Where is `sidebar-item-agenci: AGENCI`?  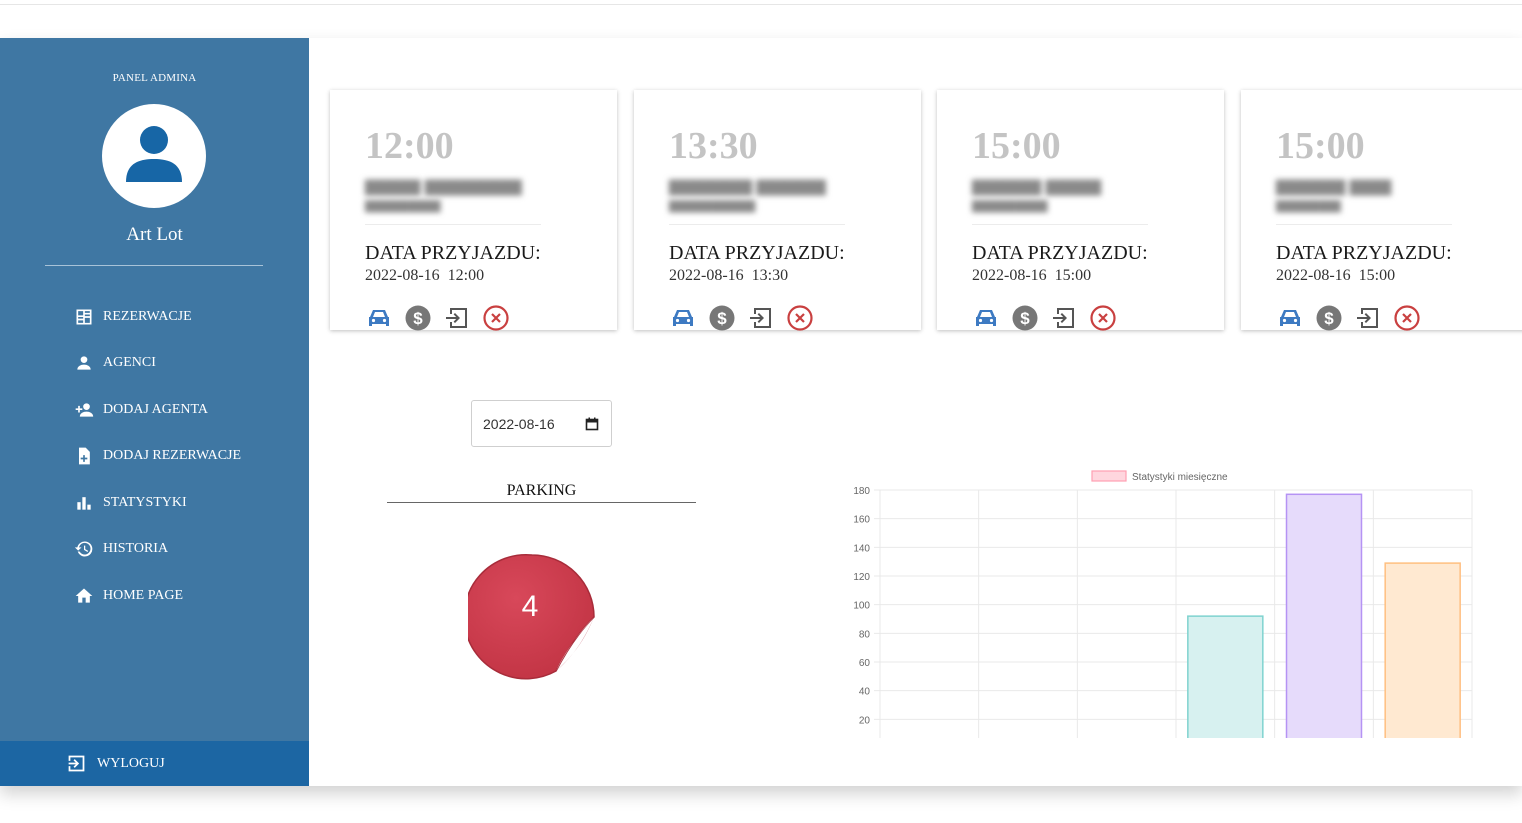 sidebar-item-agenci: AGENCI is located at coordinates (115, 363).